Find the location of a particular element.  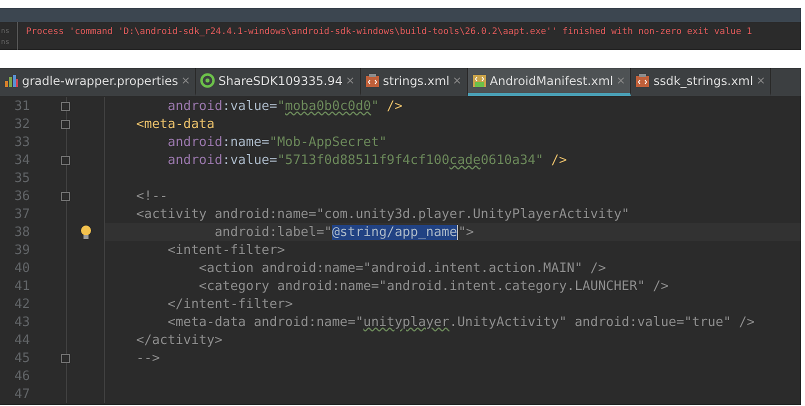

code-text: cade is located at coordinates (465, 160).